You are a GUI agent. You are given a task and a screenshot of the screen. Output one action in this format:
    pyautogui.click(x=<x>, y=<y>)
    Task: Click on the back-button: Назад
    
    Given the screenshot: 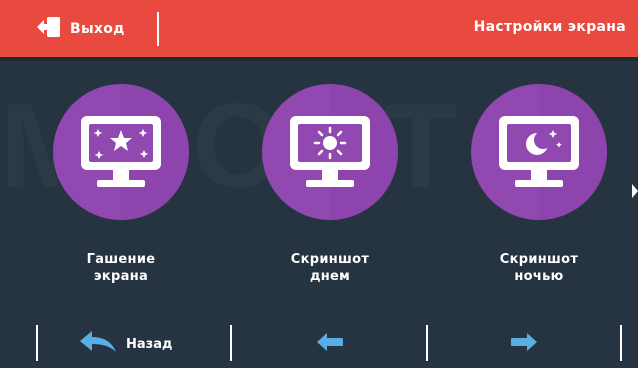 What is the action you would take?
    pyautogui.click(x=125, y=344)
    